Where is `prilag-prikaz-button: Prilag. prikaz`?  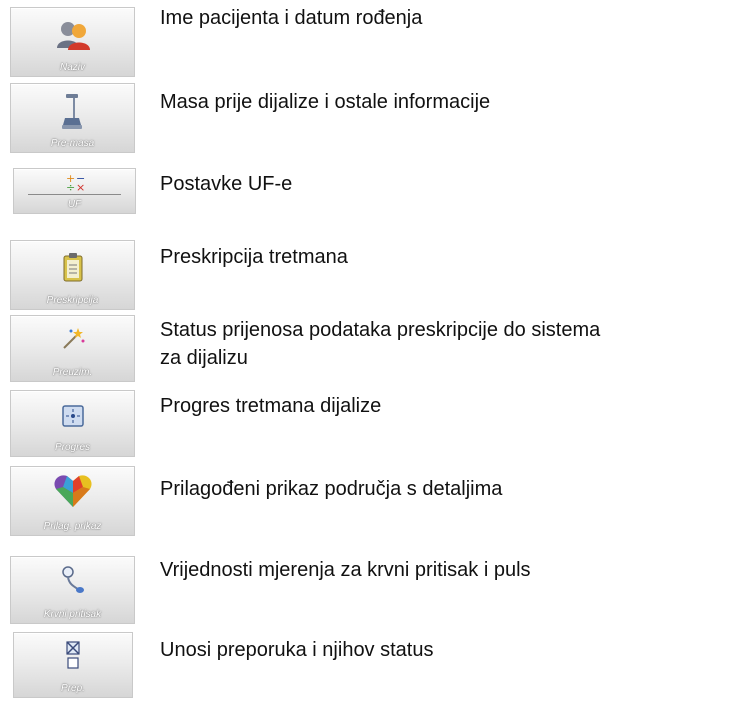
prilag-prikaz-button: Prilag. prikaz is located at coordinates (72, 501).